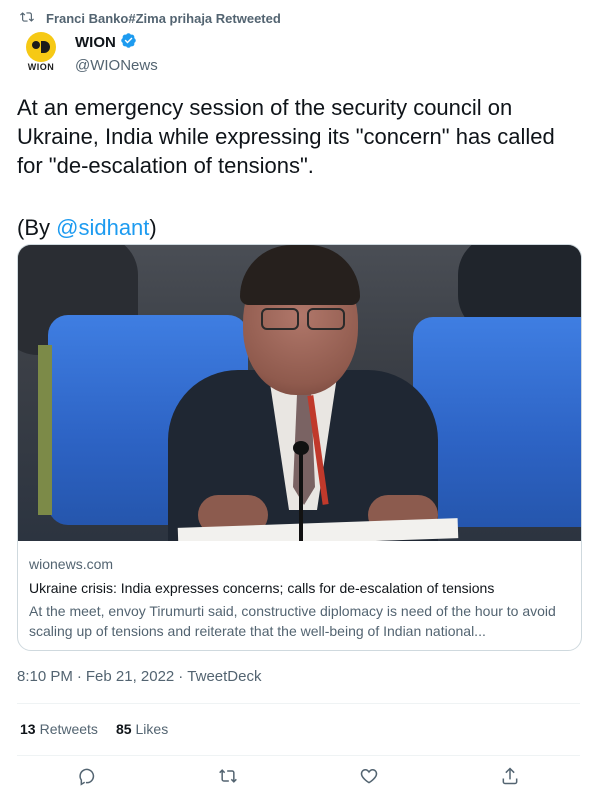 The image size is (598, 803). I want to click on likes-label: Likes, so click(152, 729).